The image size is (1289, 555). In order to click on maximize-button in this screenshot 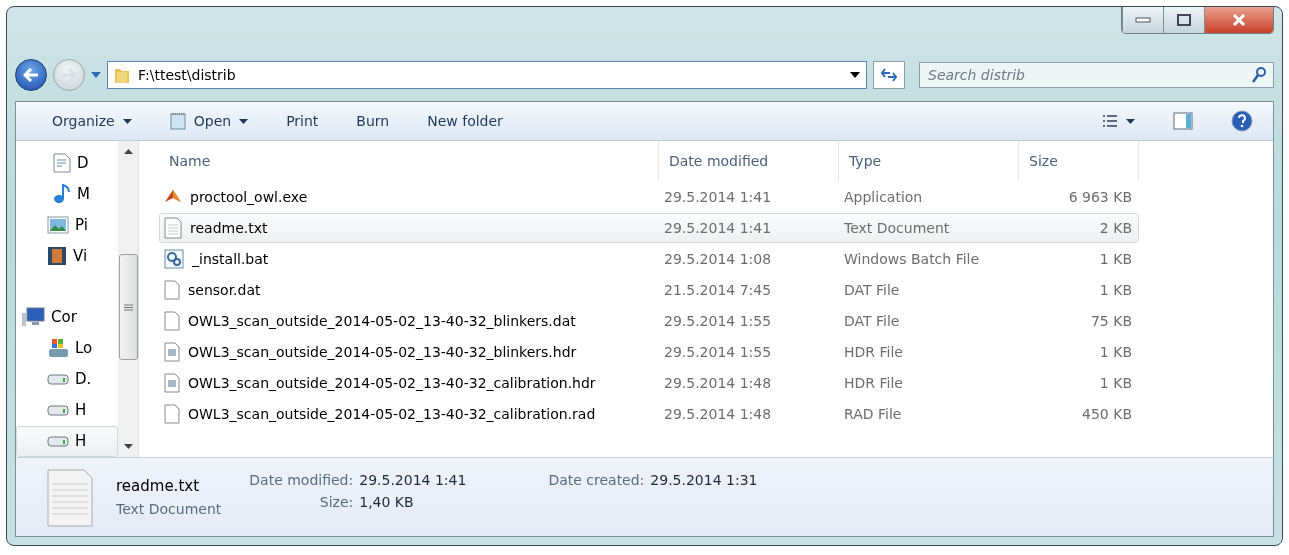, I will do `click(1183, 20)`.